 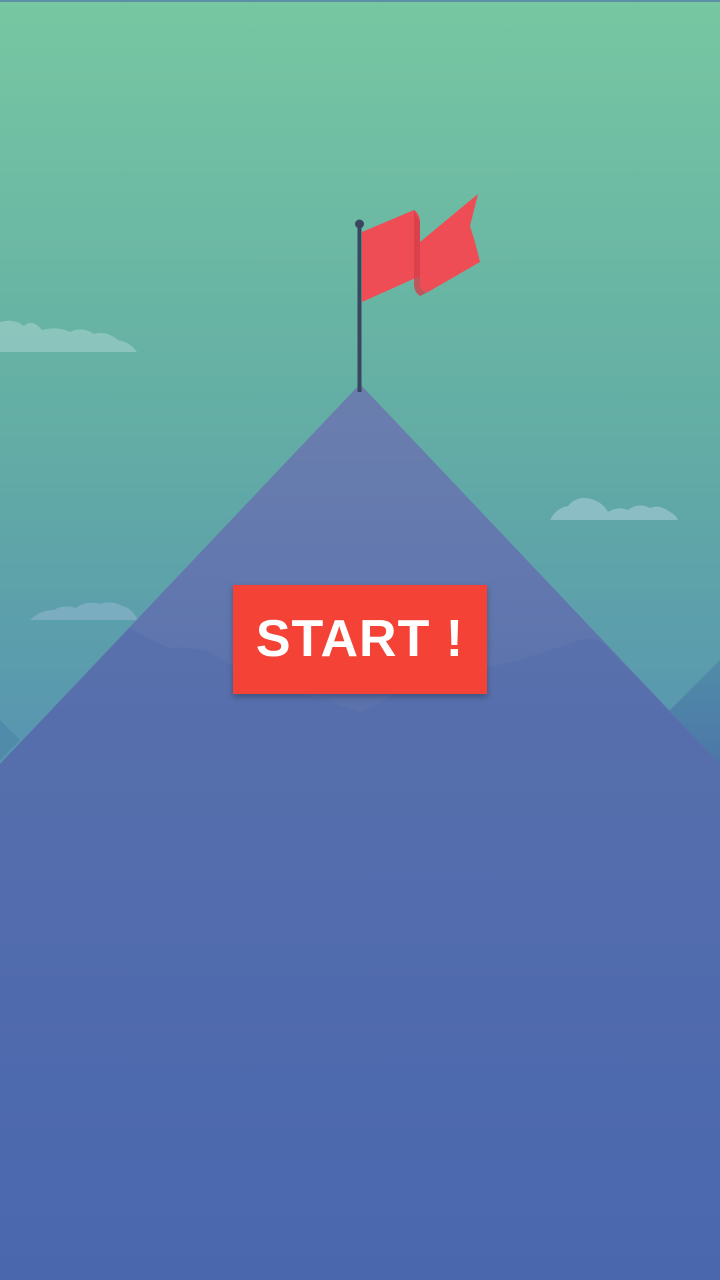 I want to click on flag-pole-top, so click(x=359, y=224).